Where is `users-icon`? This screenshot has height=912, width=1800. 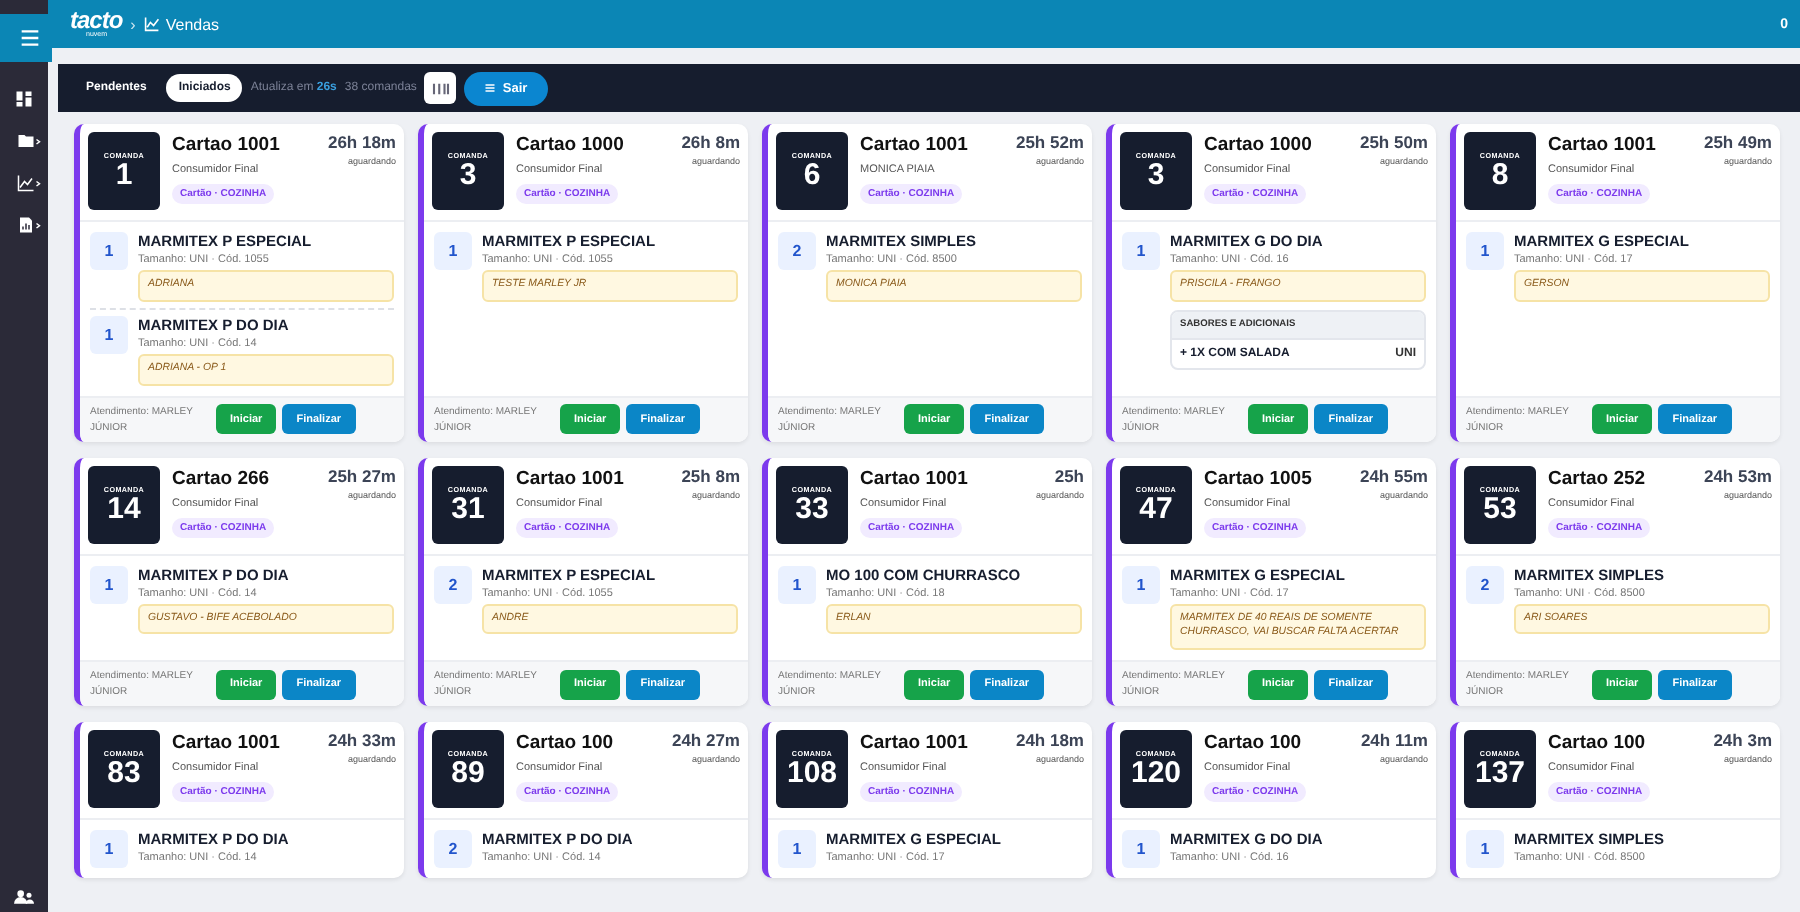 users-icon is located at coordinates (24, 897).